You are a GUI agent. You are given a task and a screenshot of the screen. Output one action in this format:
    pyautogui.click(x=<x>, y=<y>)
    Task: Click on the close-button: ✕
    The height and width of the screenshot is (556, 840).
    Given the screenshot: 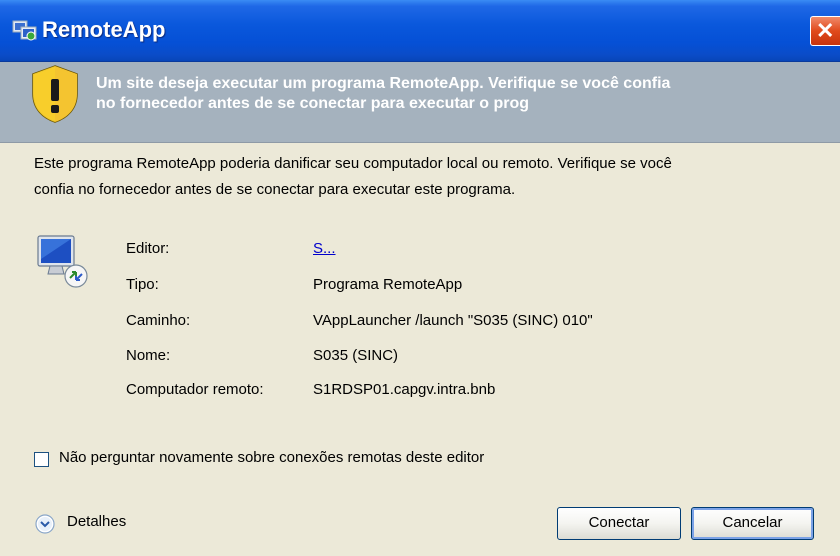 What is the action you would take?
    pyautogui.click(x=825, y=31)
    